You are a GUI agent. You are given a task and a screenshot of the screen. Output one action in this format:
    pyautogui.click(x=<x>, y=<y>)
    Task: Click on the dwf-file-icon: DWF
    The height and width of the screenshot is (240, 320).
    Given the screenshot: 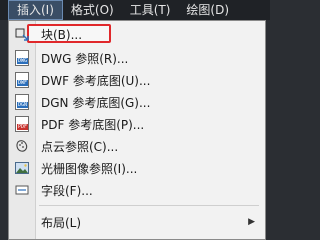 What is the action you would take?
    pyautogui.click(x=22, y=80)
    